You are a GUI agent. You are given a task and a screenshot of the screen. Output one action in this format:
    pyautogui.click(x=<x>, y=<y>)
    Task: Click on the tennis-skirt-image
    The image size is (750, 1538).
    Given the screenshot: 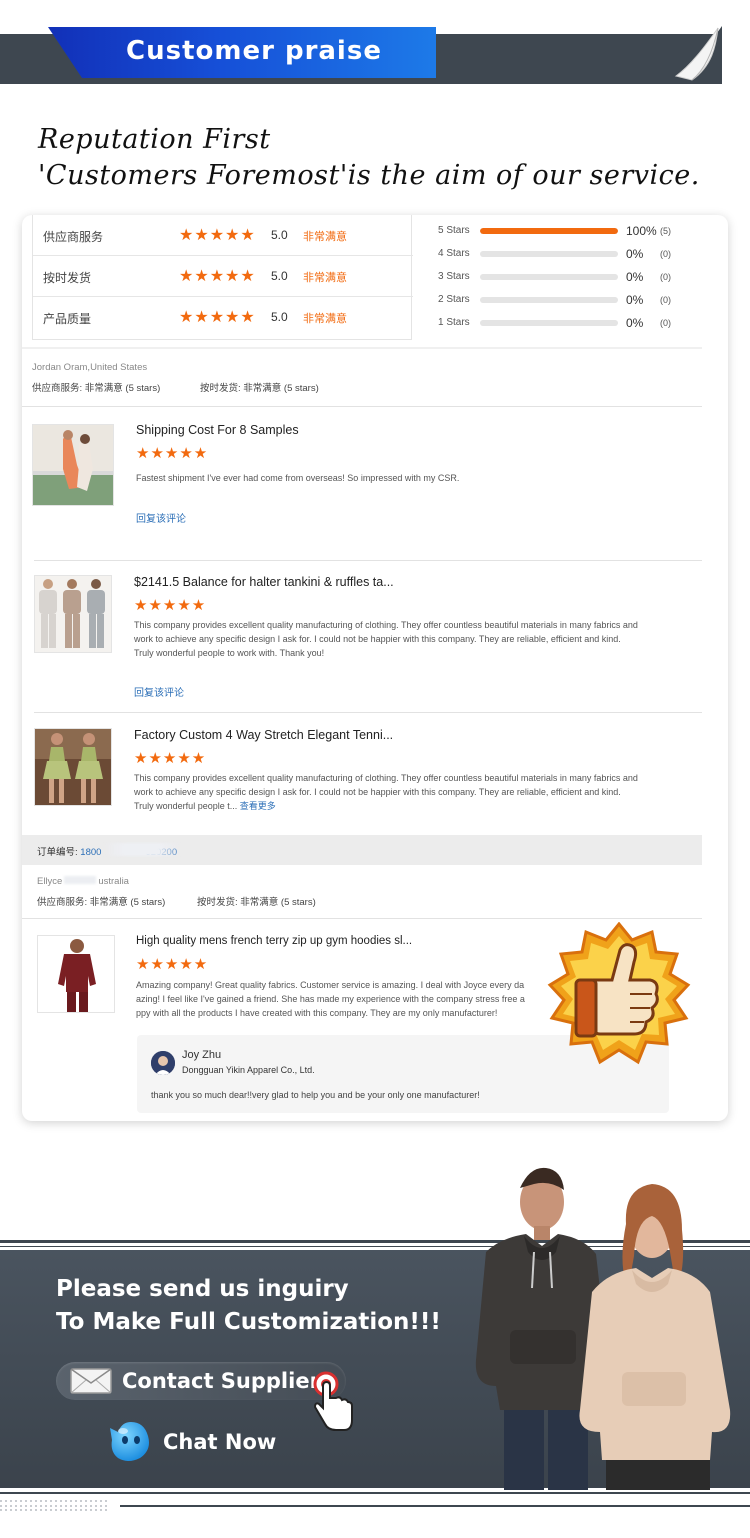 What is the action you would take?
    pyautogui.click(x=73, y=767)
    